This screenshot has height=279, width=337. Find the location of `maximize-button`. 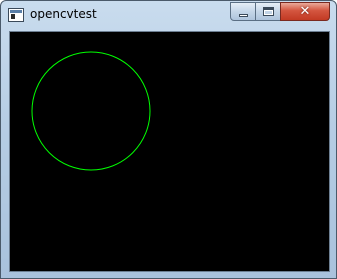

maximize-button is located at coordinates (268, 11).